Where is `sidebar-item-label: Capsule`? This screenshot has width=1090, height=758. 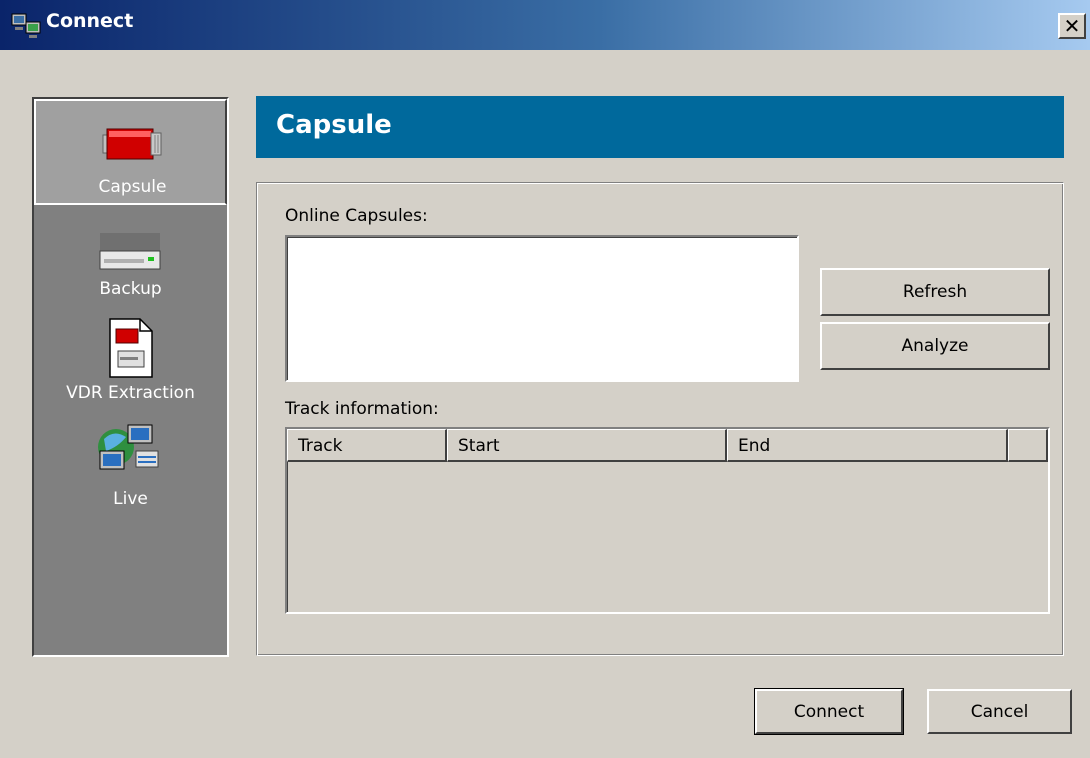
sidebar-item-label: Capsule is located at coordinates (132, 187).